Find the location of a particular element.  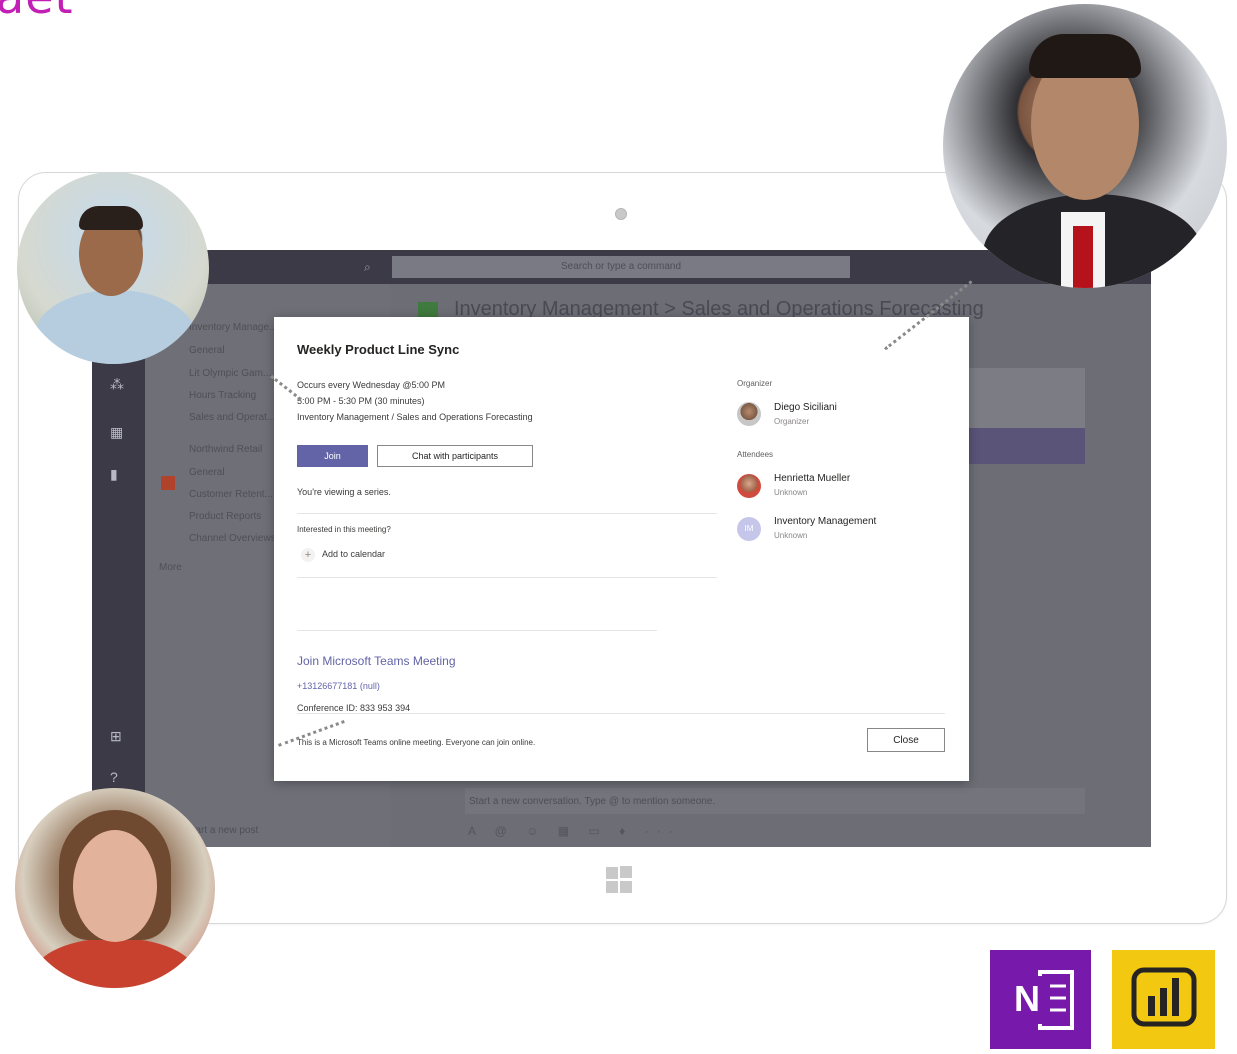

files-icon: ▮ is located at coordinates (114, 474).